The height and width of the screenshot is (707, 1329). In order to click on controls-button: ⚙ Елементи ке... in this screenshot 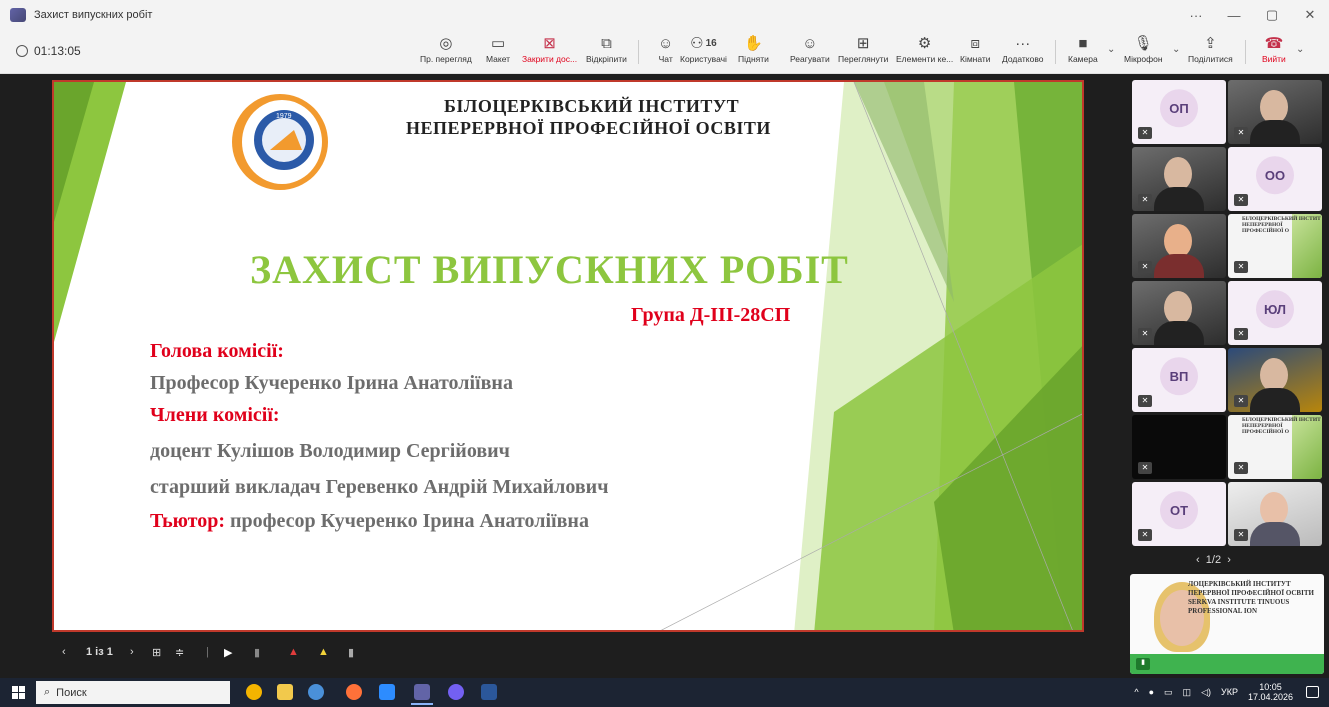, I will do `click(924, 48)`.